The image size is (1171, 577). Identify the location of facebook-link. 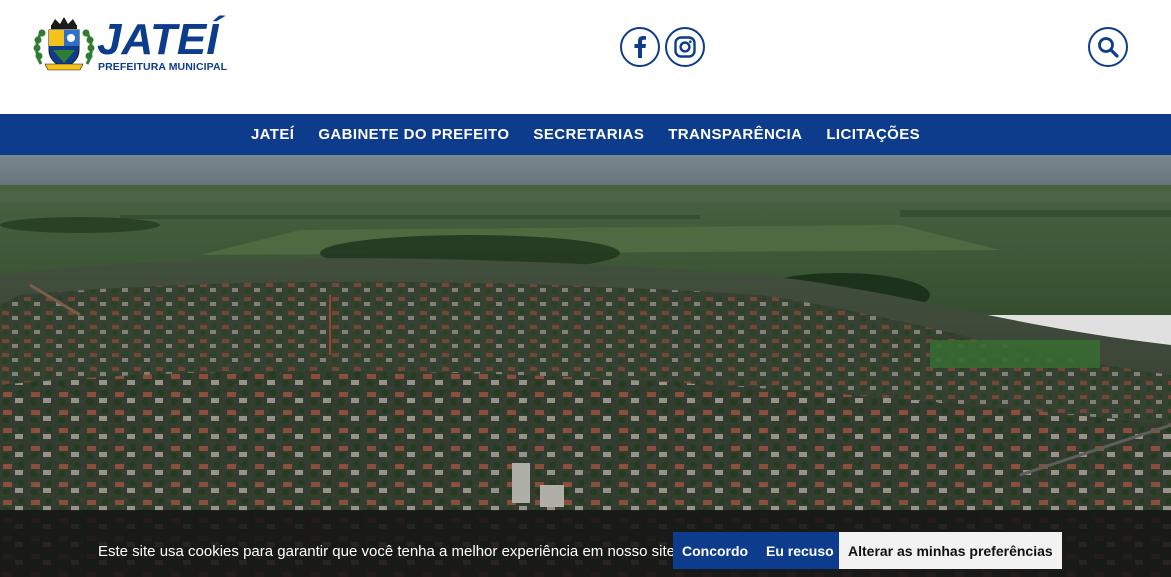
(640, 47).